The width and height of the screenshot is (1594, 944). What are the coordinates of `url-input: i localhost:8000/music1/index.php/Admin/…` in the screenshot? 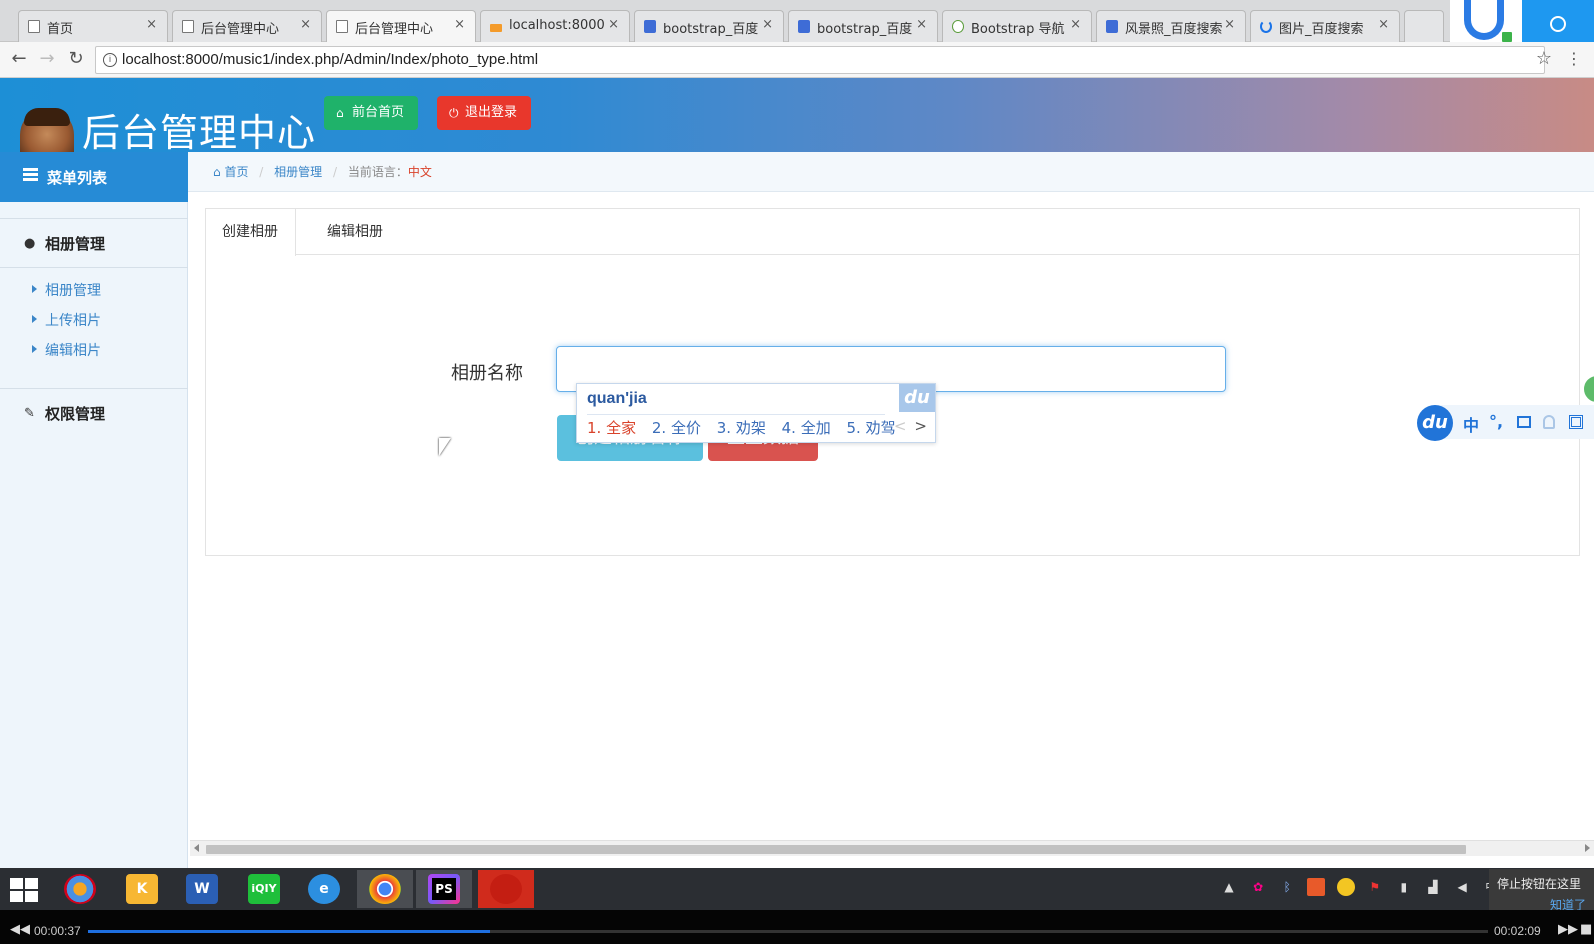 It's located at (820, 60).